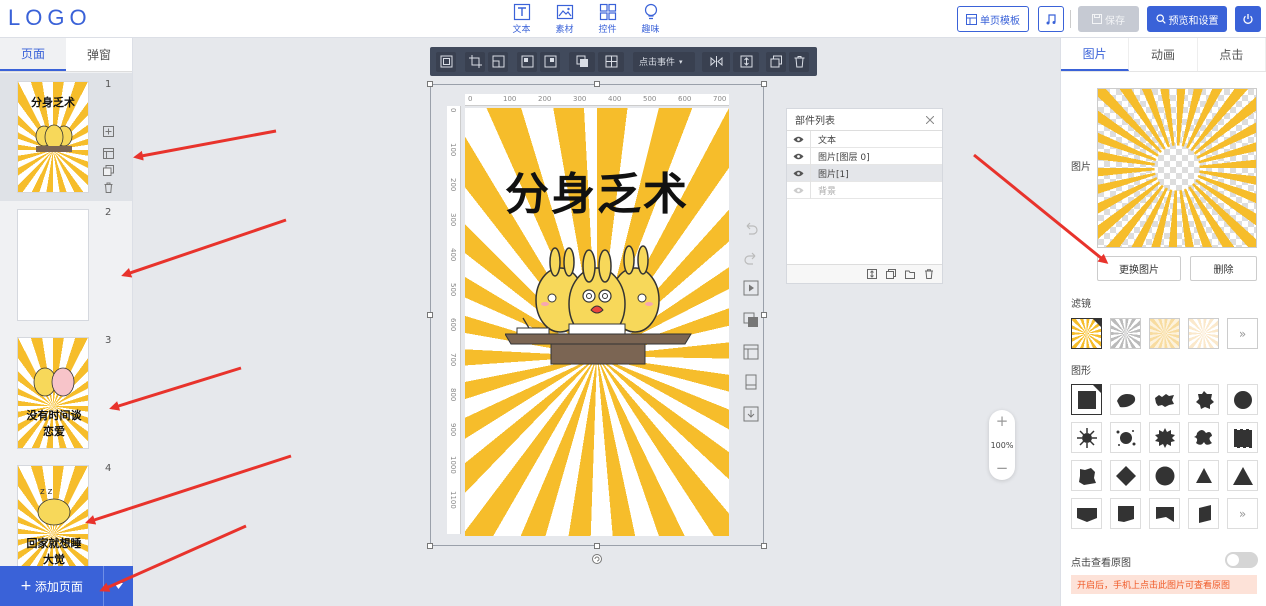 The image size is (1266, 606). What do you see at coordinates (550, 61) in the screenshot?
I see `align-right-button` at bounding box center [550, 61].